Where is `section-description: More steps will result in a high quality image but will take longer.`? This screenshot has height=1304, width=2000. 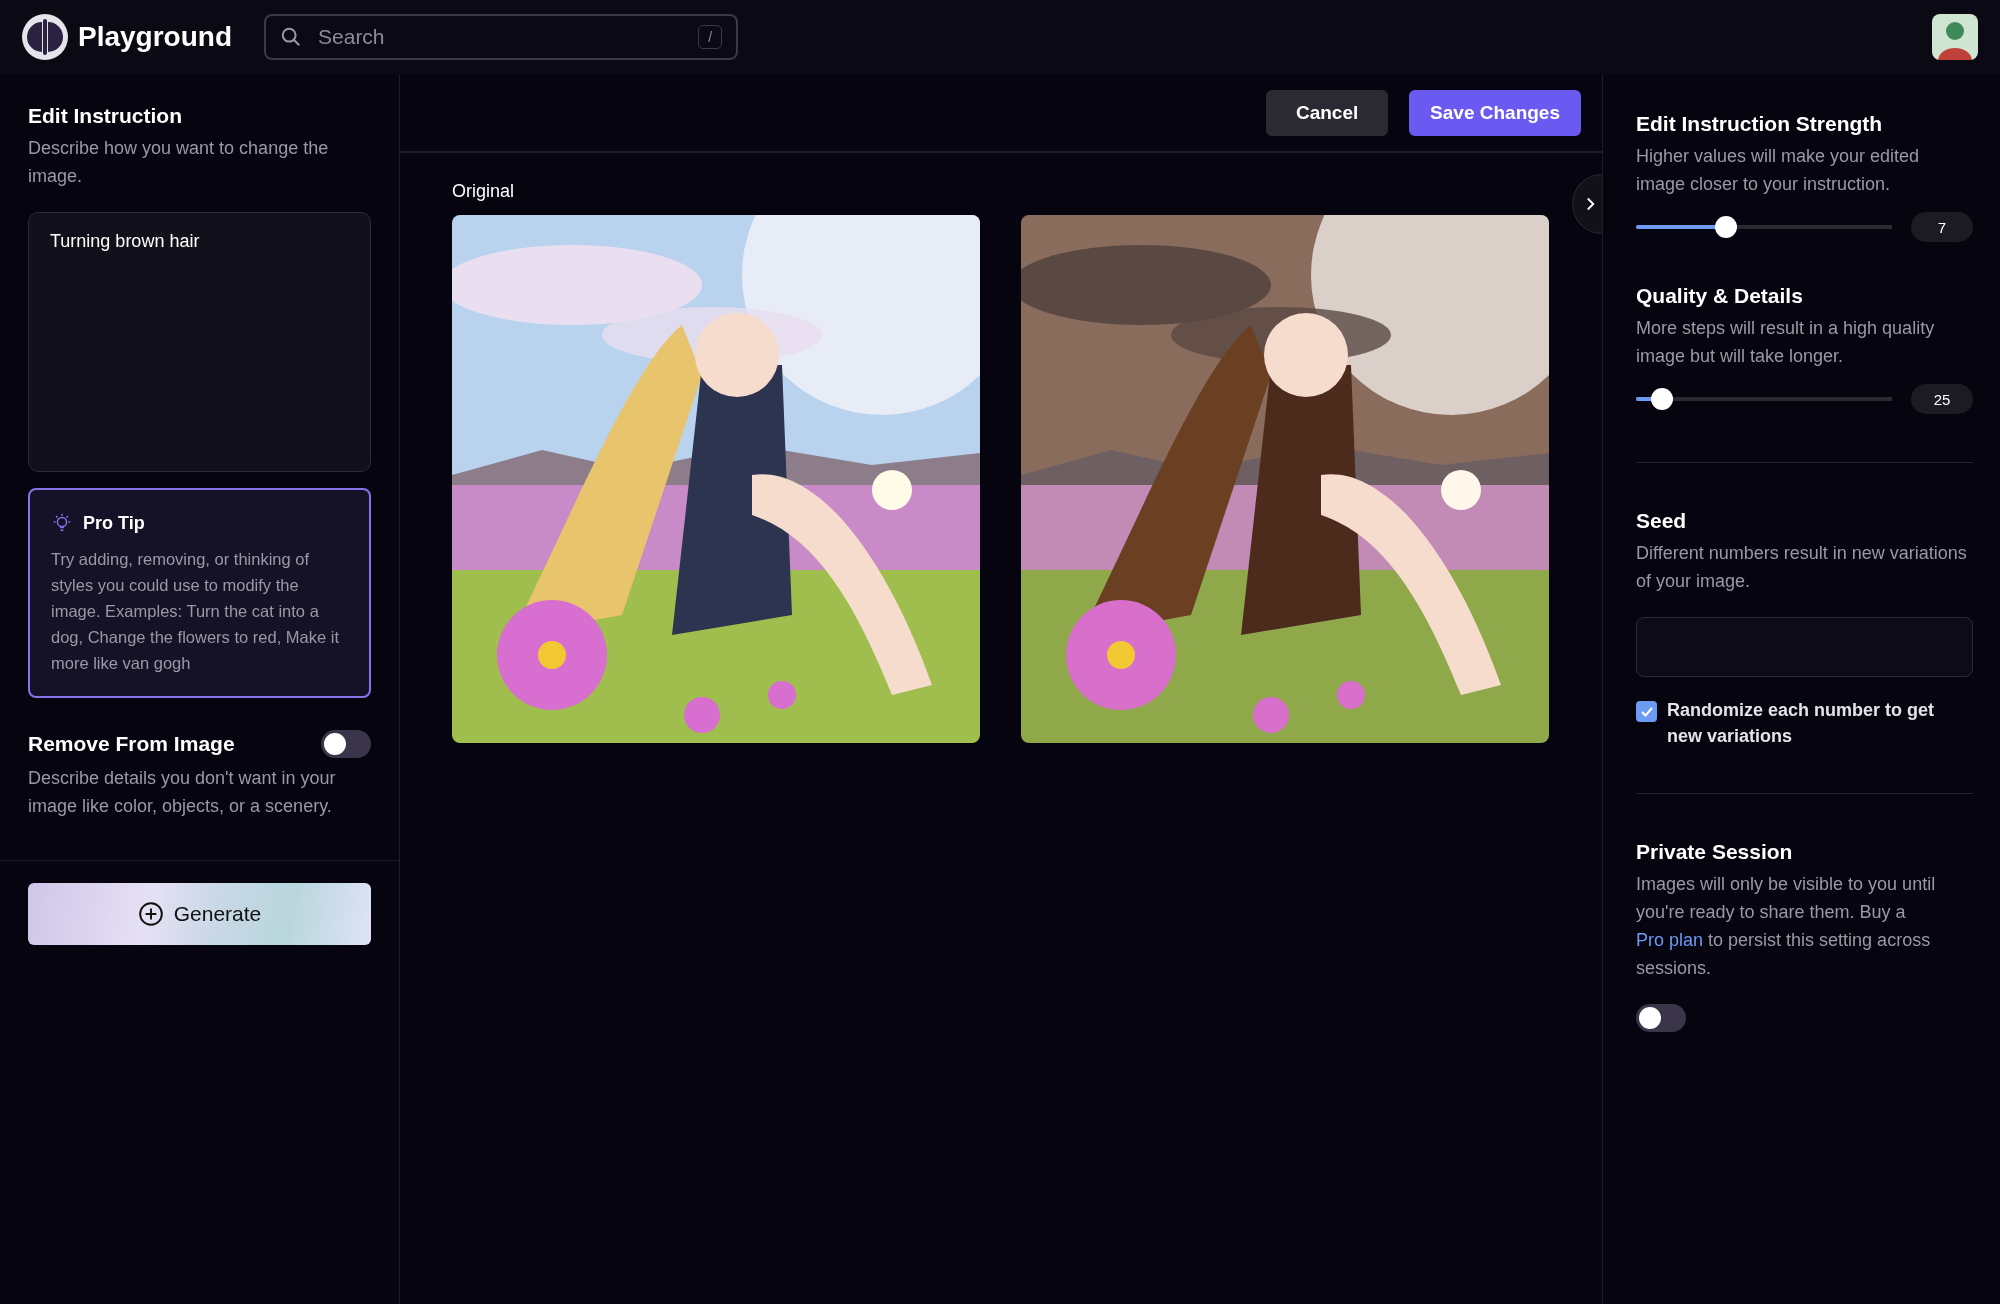 section-description: More steps will result in a high quality image but will take longer. is located at coordinates (1786, 342).